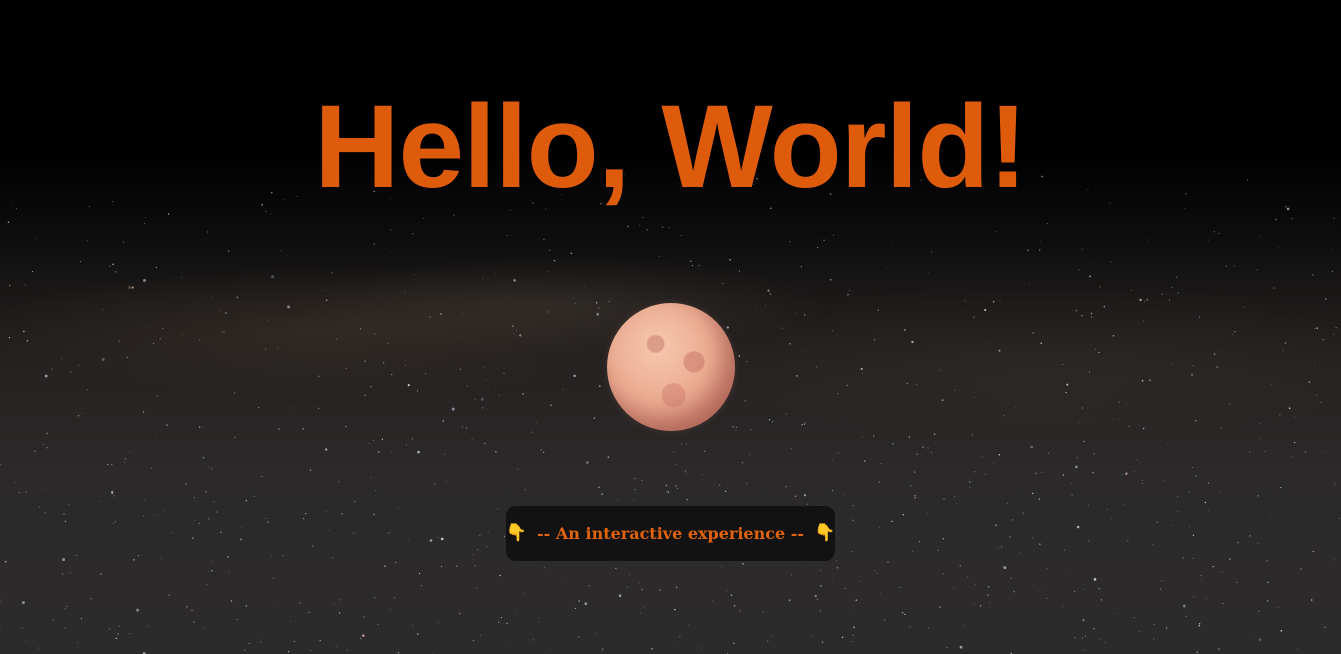 This screenshot has height=654, width=1341. What do you see at coordinates (670, 533) in the screenshot?
I see `interactive-experience-button: 👇 -- An interactive experience -- 👇` at bounding box center [670, 533].